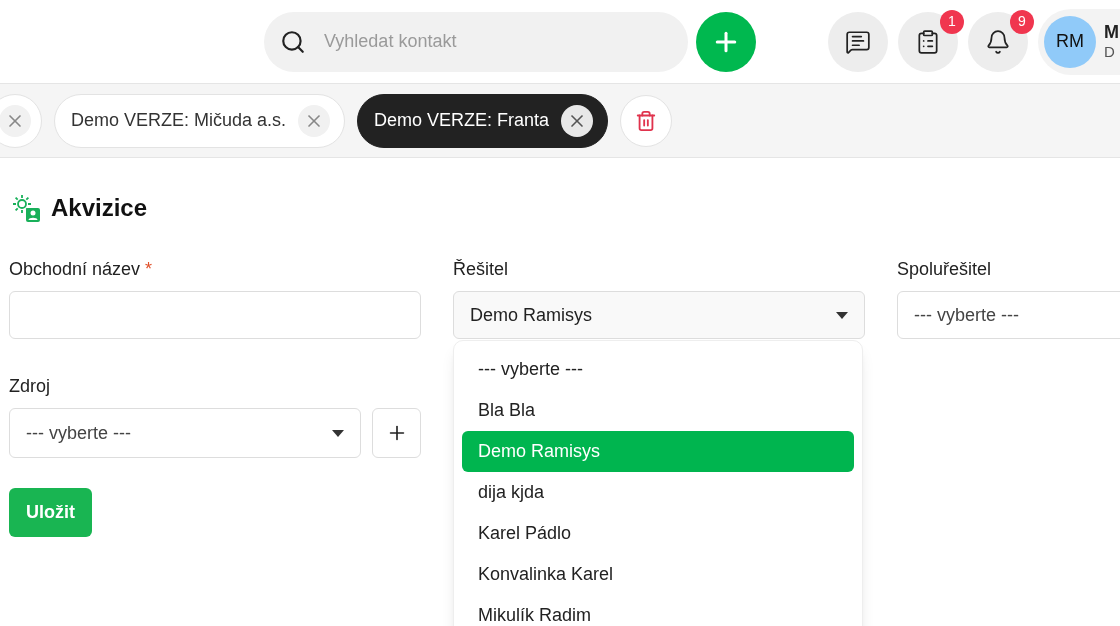  I want to click on name-input-field, so click(215, 315).